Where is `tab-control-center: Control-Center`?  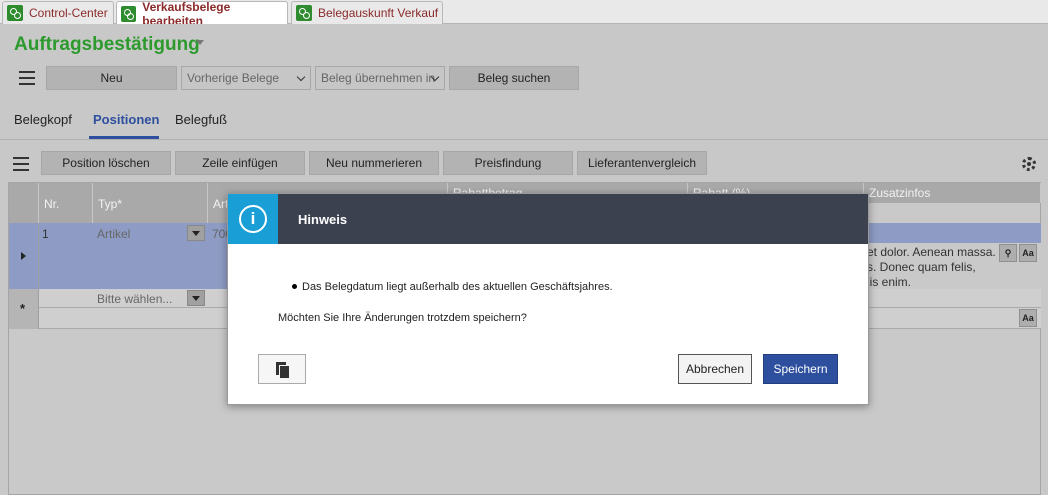
tab-control-center: Control-Center is located at coordinates (58, 12).